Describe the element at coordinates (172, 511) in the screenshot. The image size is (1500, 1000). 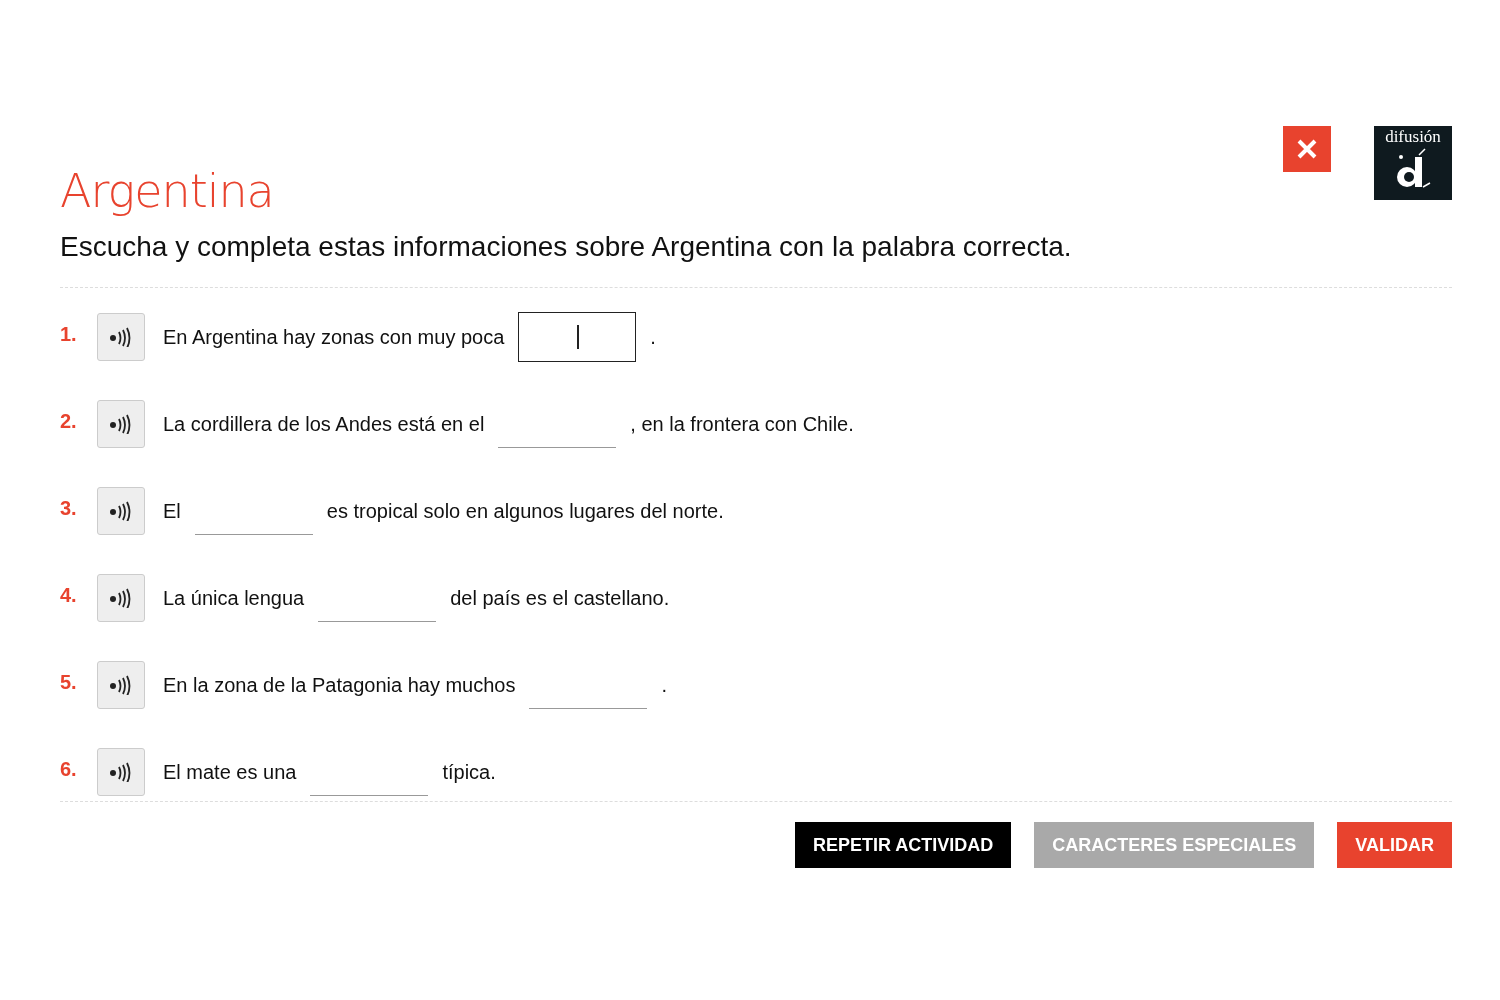
I see `sentence-text: El` at that location.